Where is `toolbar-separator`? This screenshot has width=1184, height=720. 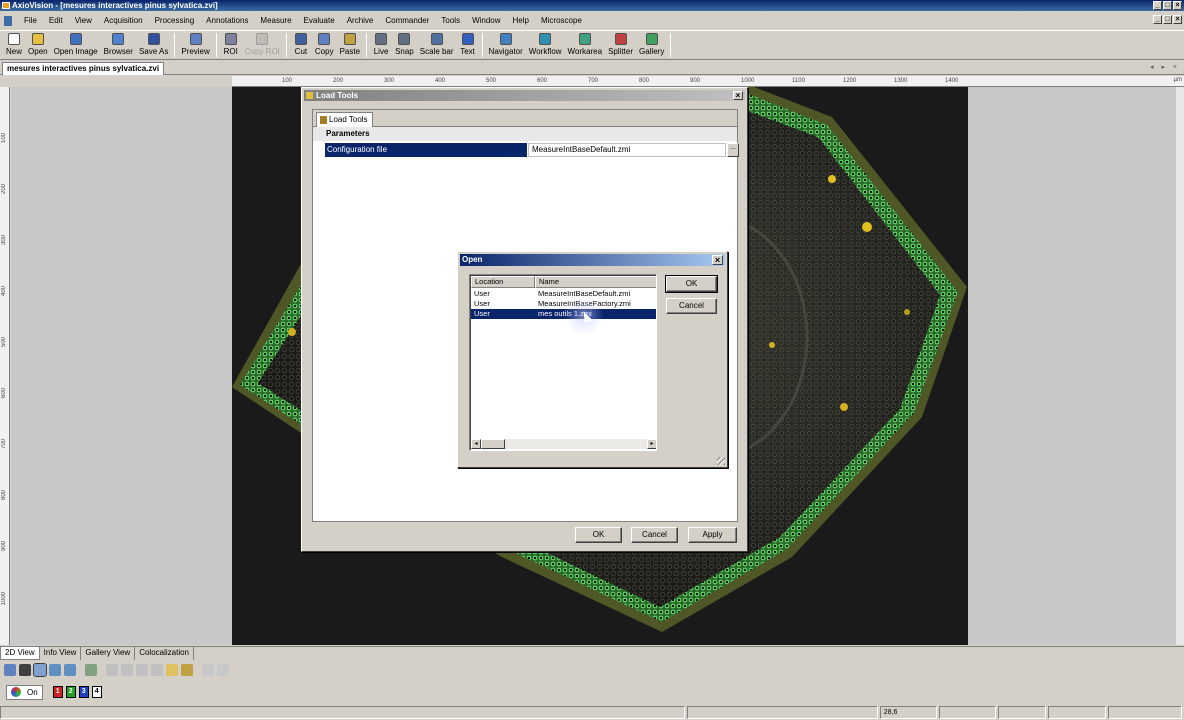
toolbar-separator is located at coordinates (482, 45).